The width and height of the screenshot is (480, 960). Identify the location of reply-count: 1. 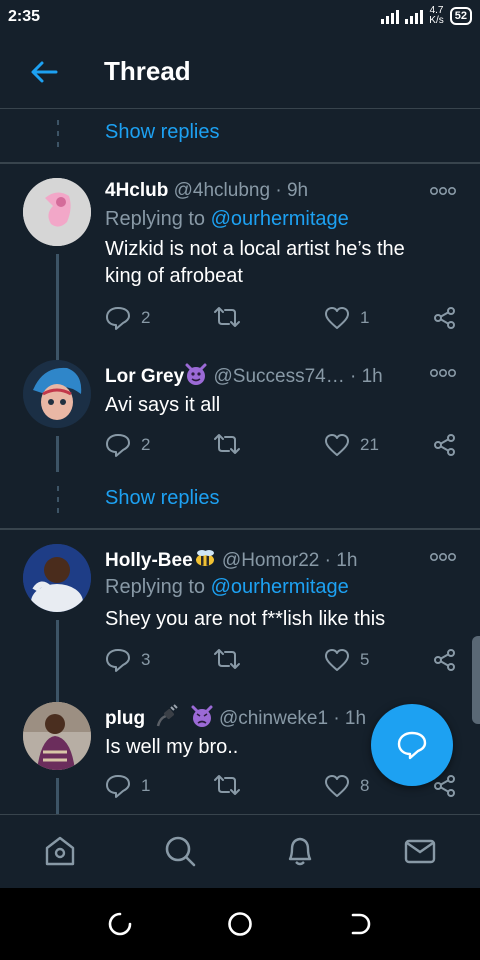
(146, 785).